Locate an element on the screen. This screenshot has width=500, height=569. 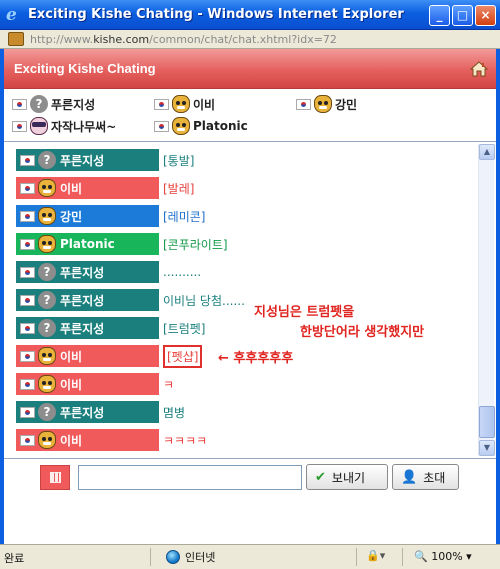
home-icon is located at coordinates (479, 69).